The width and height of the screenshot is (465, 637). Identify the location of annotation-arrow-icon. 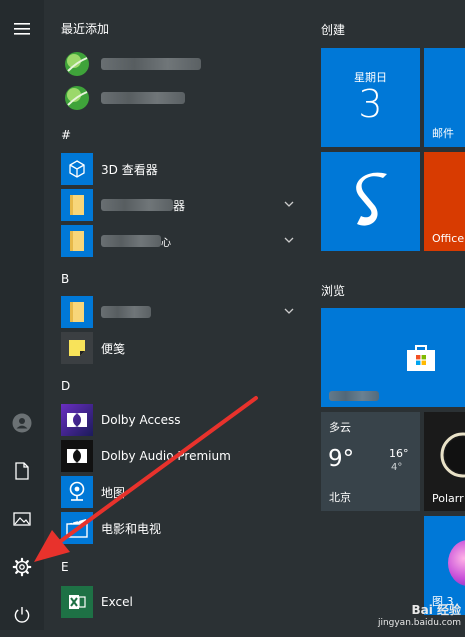
(146, 479).